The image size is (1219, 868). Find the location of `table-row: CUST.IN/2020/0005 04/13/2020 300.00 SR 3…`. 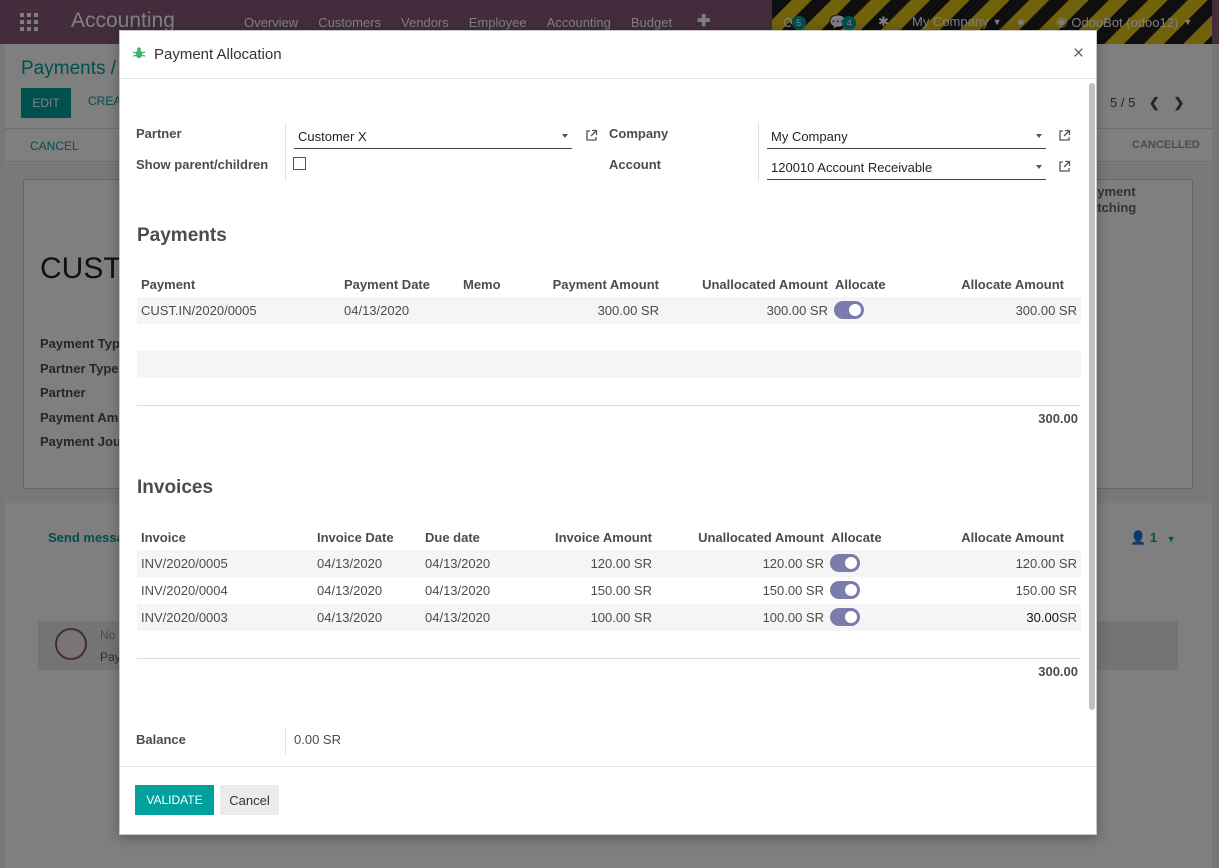

table-row: CUST.IN/2020/0005 04/13/2020 300.00 SR 3… is located at coordinates (609, 310).